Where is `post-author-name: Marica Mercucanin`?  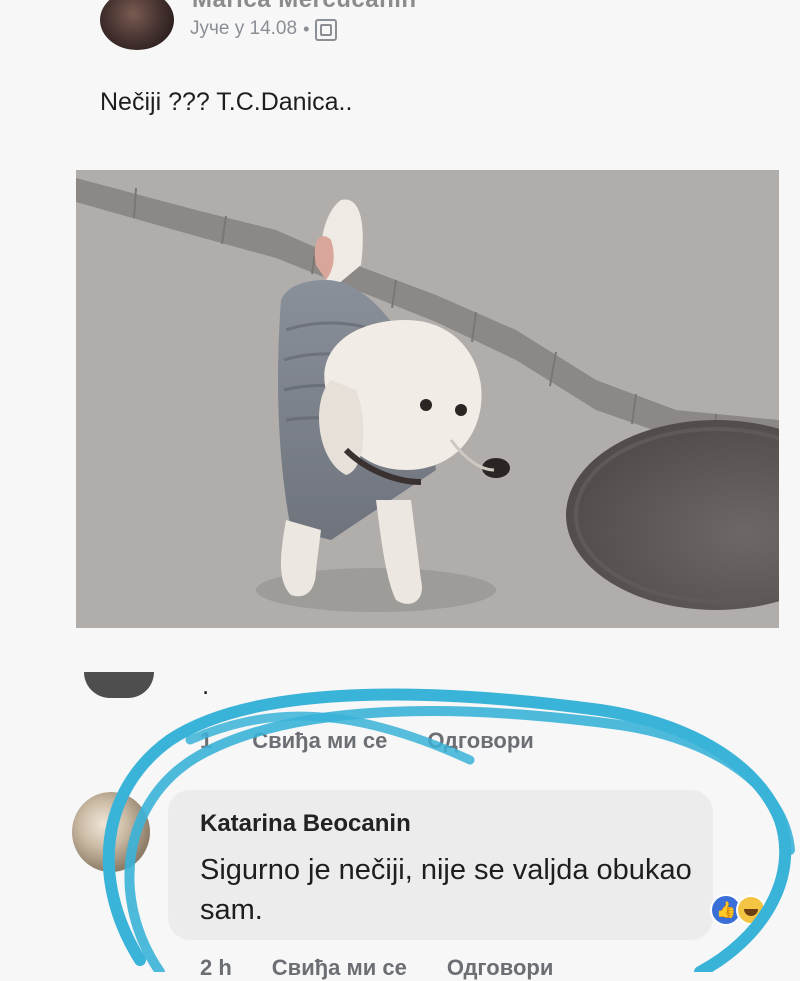 post-author-name: Marica Mercucanin is located at coordinates (304, 7).